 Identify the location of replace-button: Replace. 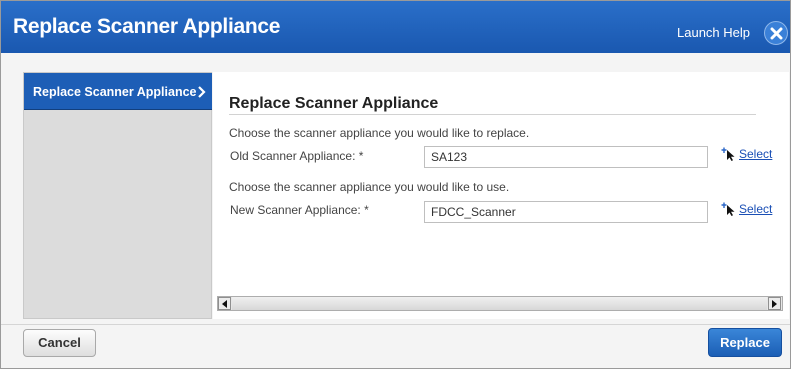
(745, 342).